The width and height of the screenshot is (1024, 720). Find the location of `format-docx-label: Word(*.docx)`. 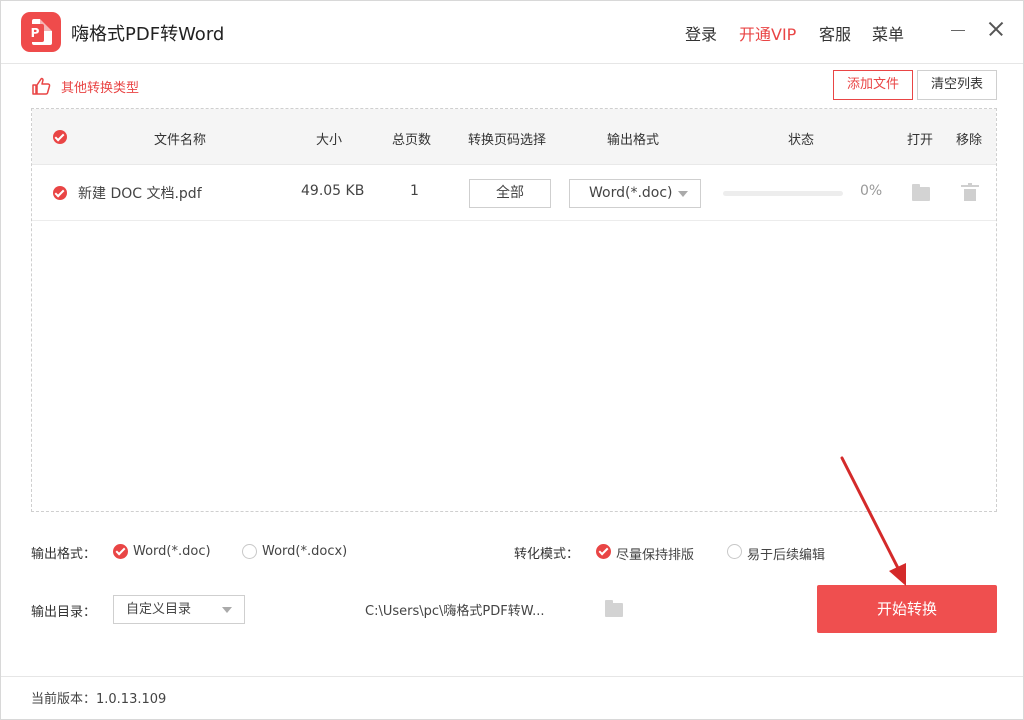

format-docx-label: Word(*.docx) is located at coordinates (304, 551).